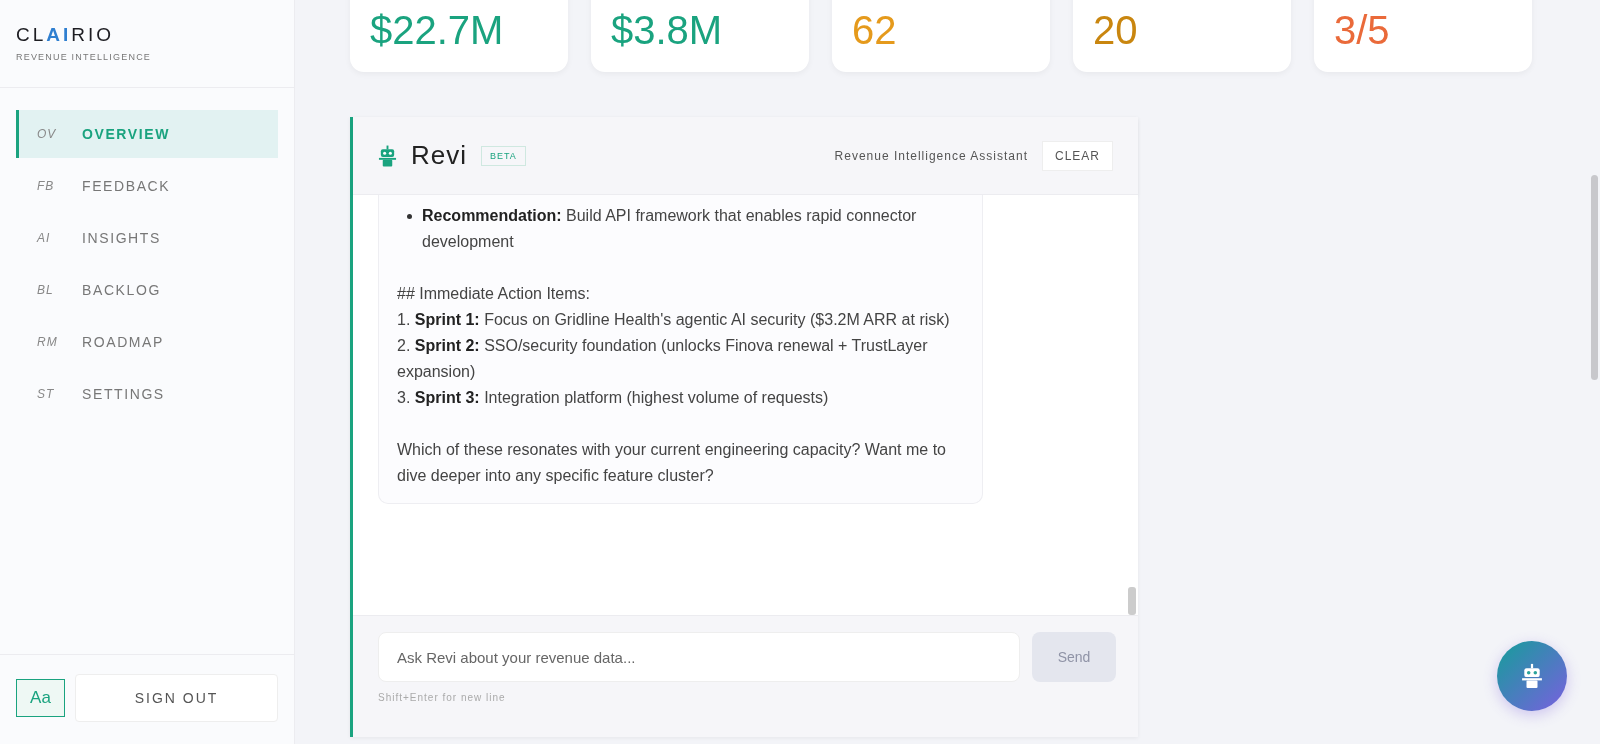 This screenshot has width=1600, height=744. Describe the element at coordinates (84, 57) in the screenshot. I see `logo-subtitle: REVENUE INTELLIGENCE` at that location.